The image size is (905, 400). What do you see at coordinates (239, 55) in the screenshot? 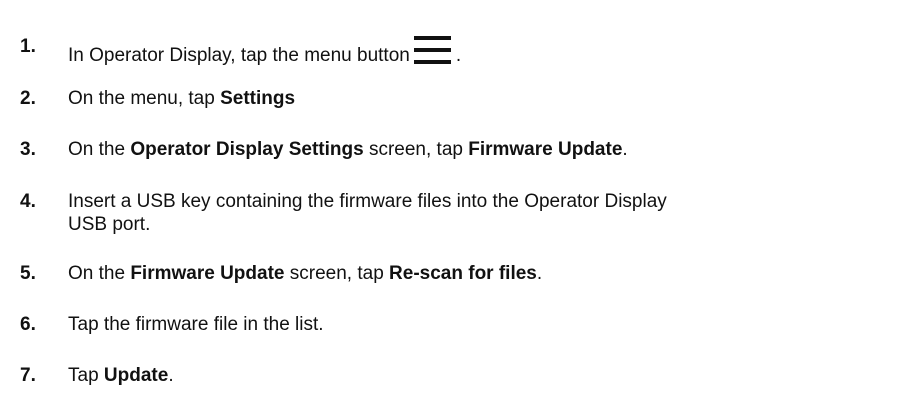
I see `step-text-before: In Operator Display, tap the menu button` at bounding box center [239, 55].